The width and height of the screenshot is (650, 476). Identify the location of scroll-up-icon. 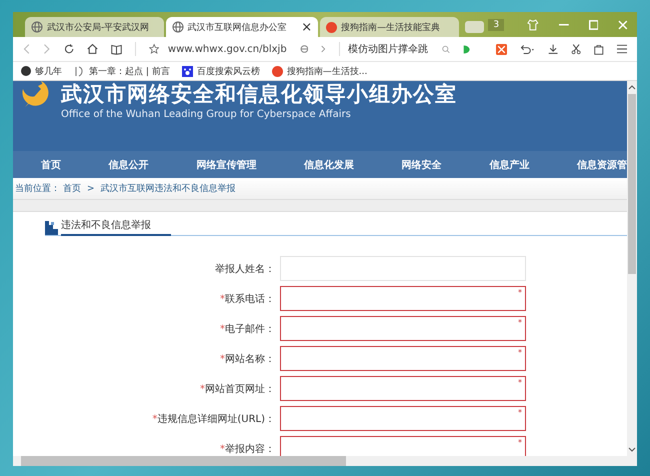
(632, 87).